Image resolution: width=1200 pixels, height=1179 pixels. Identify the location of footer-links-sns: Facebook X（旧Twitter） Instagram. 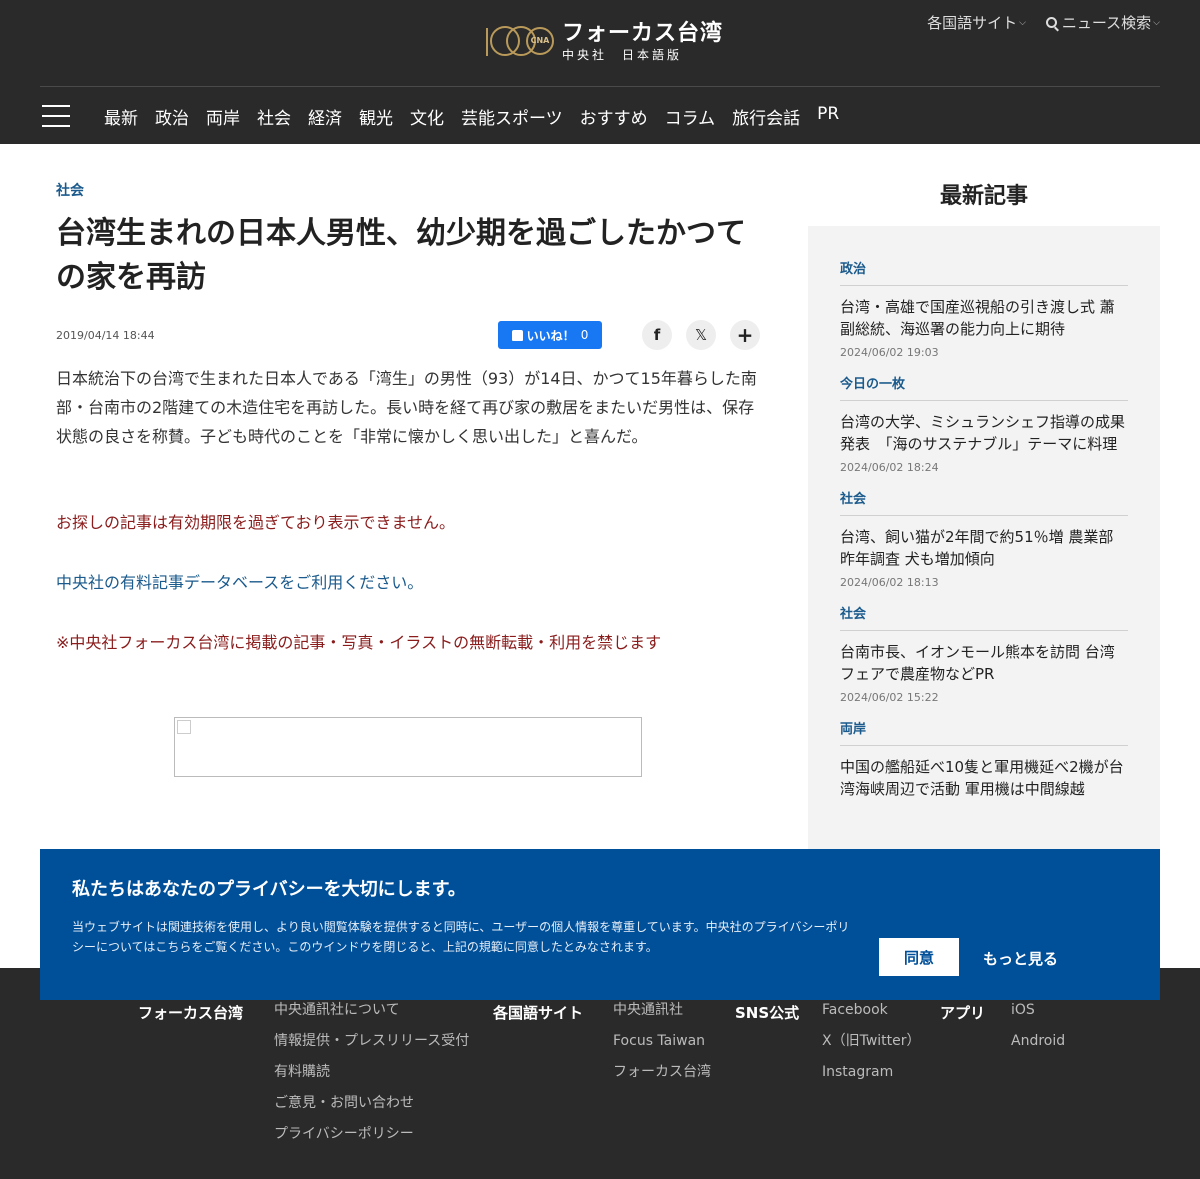
(871, 1041).